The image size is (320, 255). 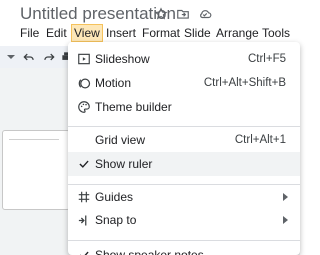 I want to click on menu-view: View, so click(x=87, y=33).